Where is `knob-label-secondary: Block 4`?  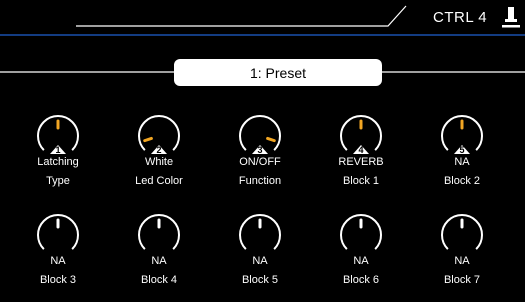 knob-label-secondary: Block 4 is located at coordinates (159, 280).